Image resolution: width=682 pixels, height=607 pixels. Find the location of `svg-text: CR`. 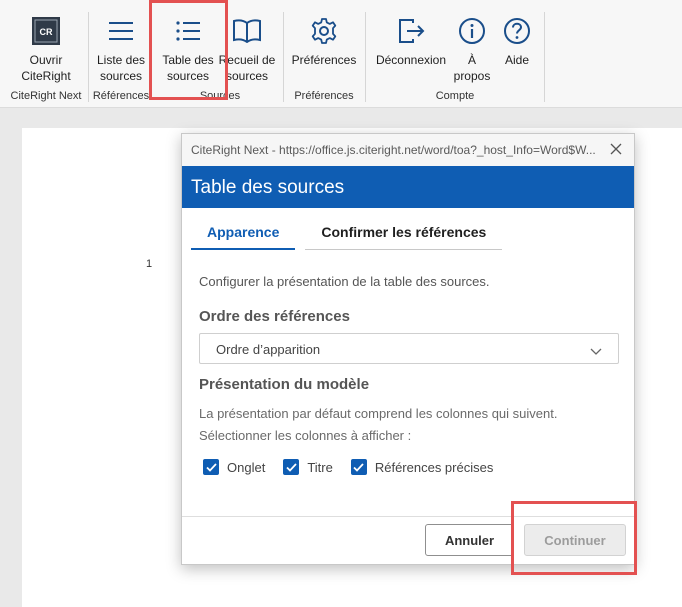

svg-text: CR is located at coordinates (46, 32).